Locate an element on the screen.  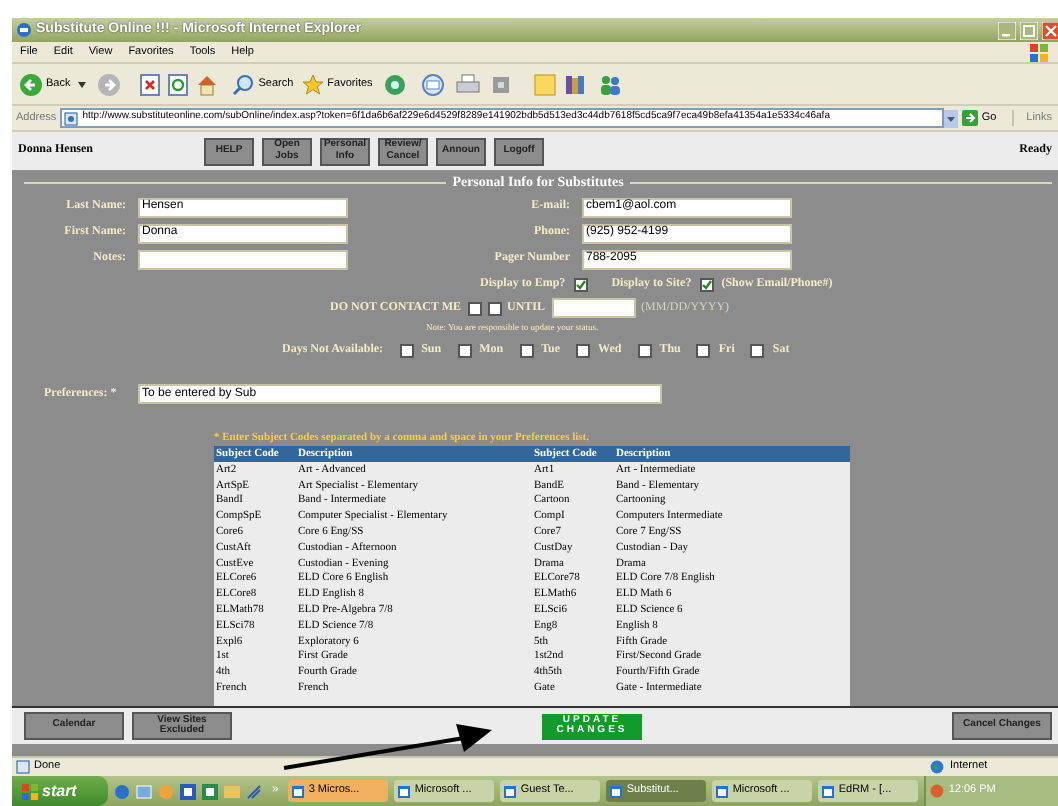
minimize-icon is located at coordinates (1007, 30).